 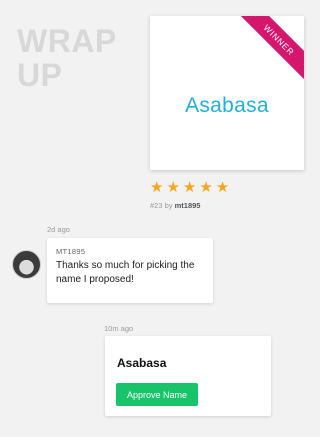 What do you see at coordinates (142, 363) in the screenshot?
I see `approval-name: Asabasa` at bounding box center [142, 363].